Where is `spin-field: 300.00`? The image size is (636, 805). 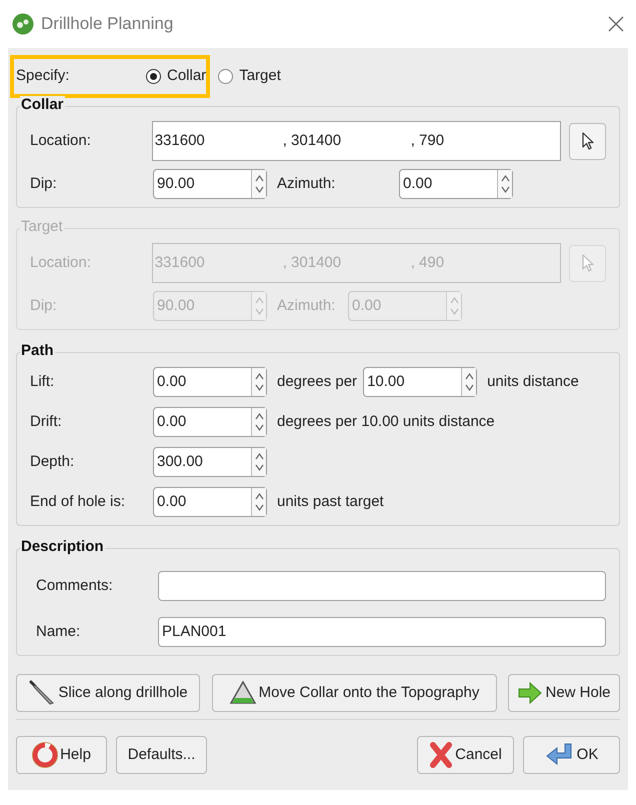 spin-field: 300.00 is located at coordinates (210, 462).